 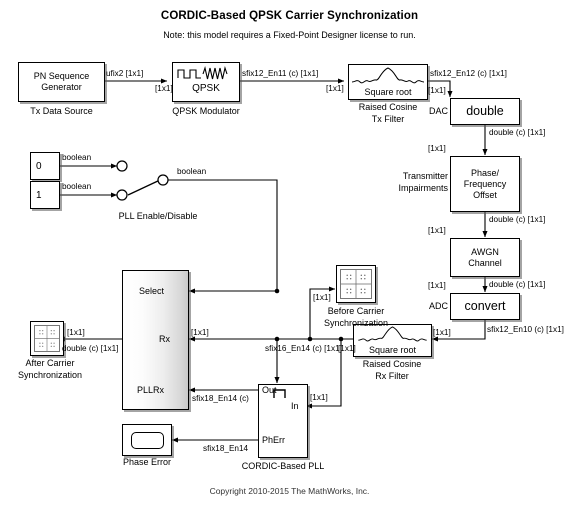 What do you see at coordinates (347, 348) in the screenshot?
I see `signal-label-sfix16-dims: [1x1]` at bounding box center [347, 348].